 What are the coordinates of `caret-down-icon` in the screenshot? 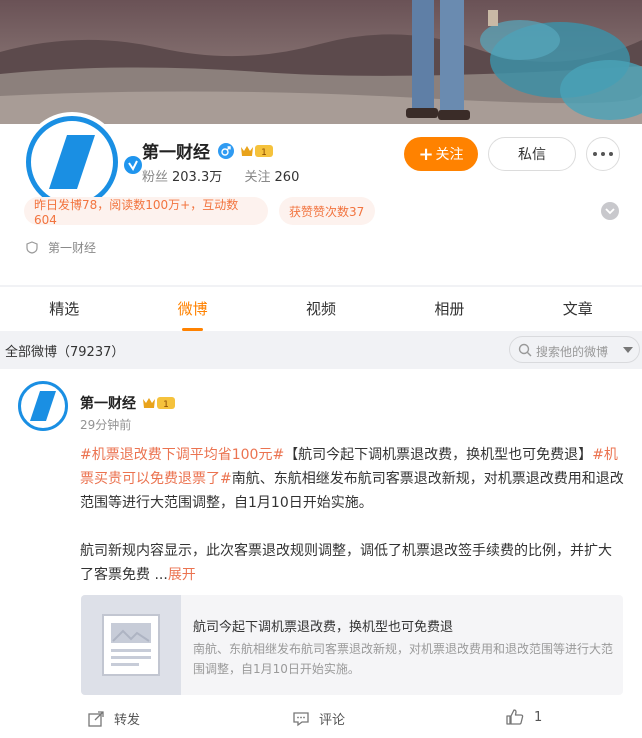 It's located at (628, 350).